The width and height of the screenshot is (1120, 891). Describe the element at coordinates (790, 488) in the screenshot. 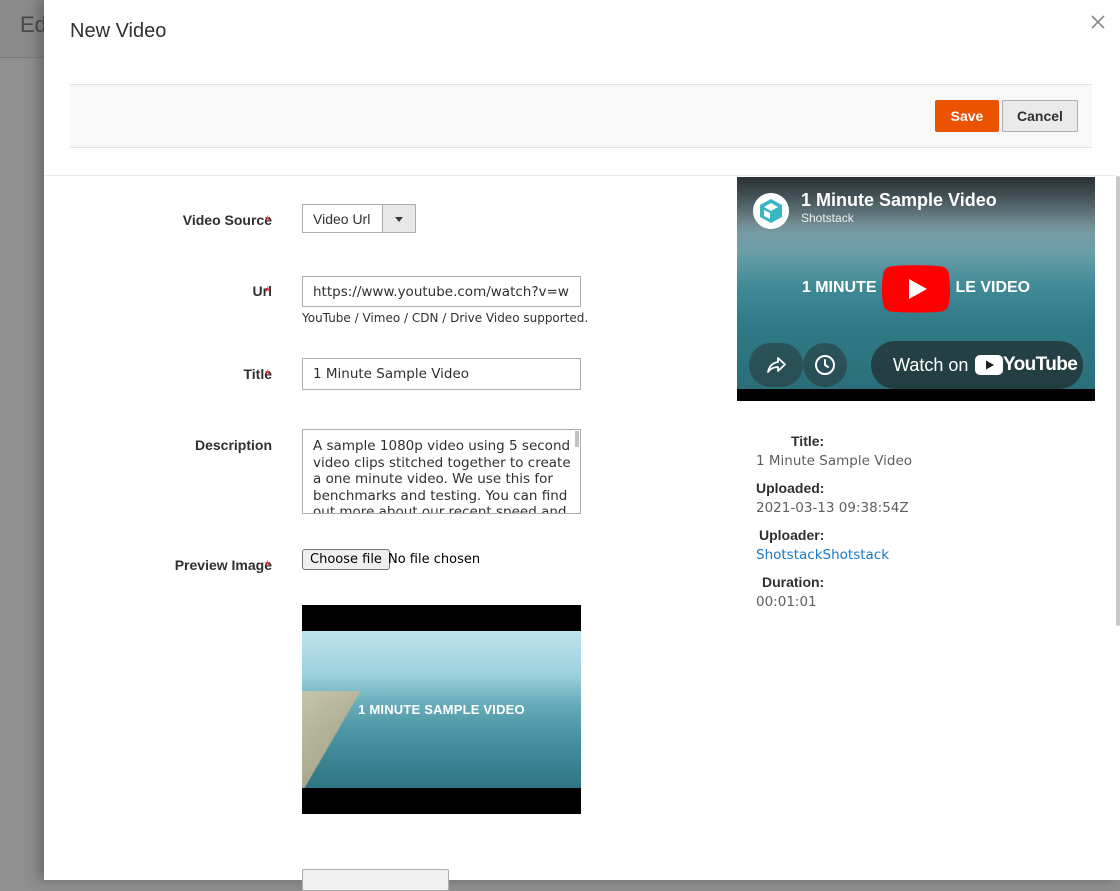

I see `meta-uploaded-label: Uploaded:` at that location.